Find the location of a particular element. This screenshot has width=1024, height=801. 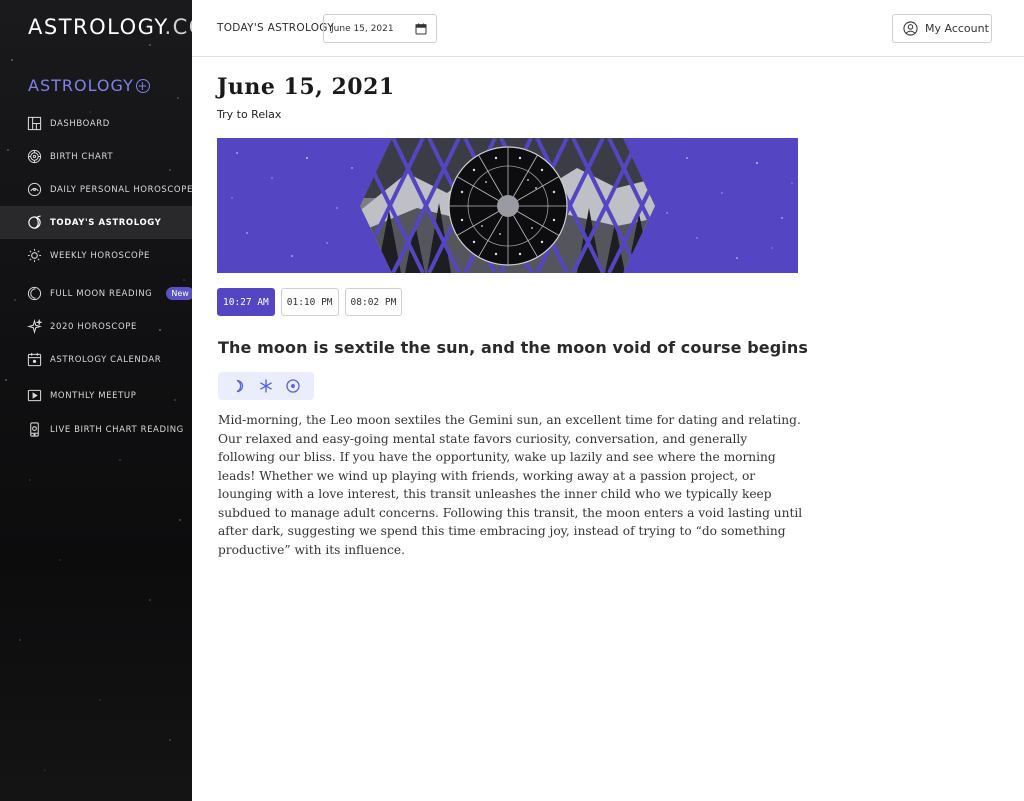

sidebar-item-label: Monthly Meetup is located at coordinates (93, 395).